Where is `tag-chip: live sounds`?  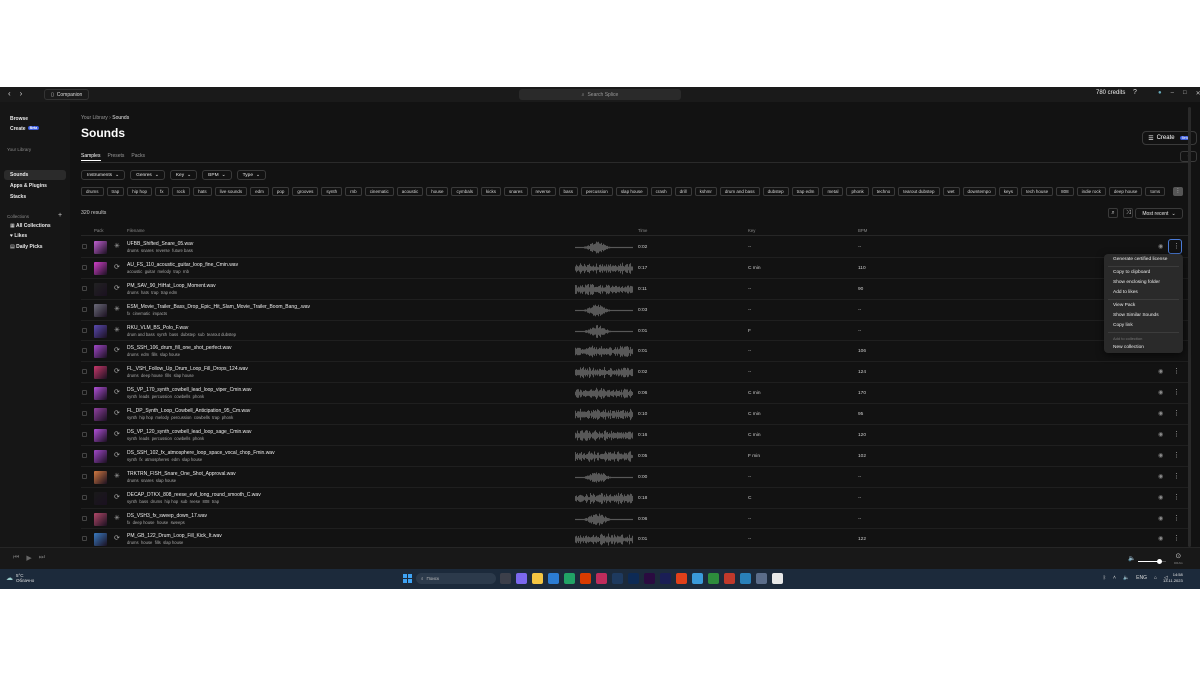
tag-chip: live sounds is located at coordinates (231, 191).